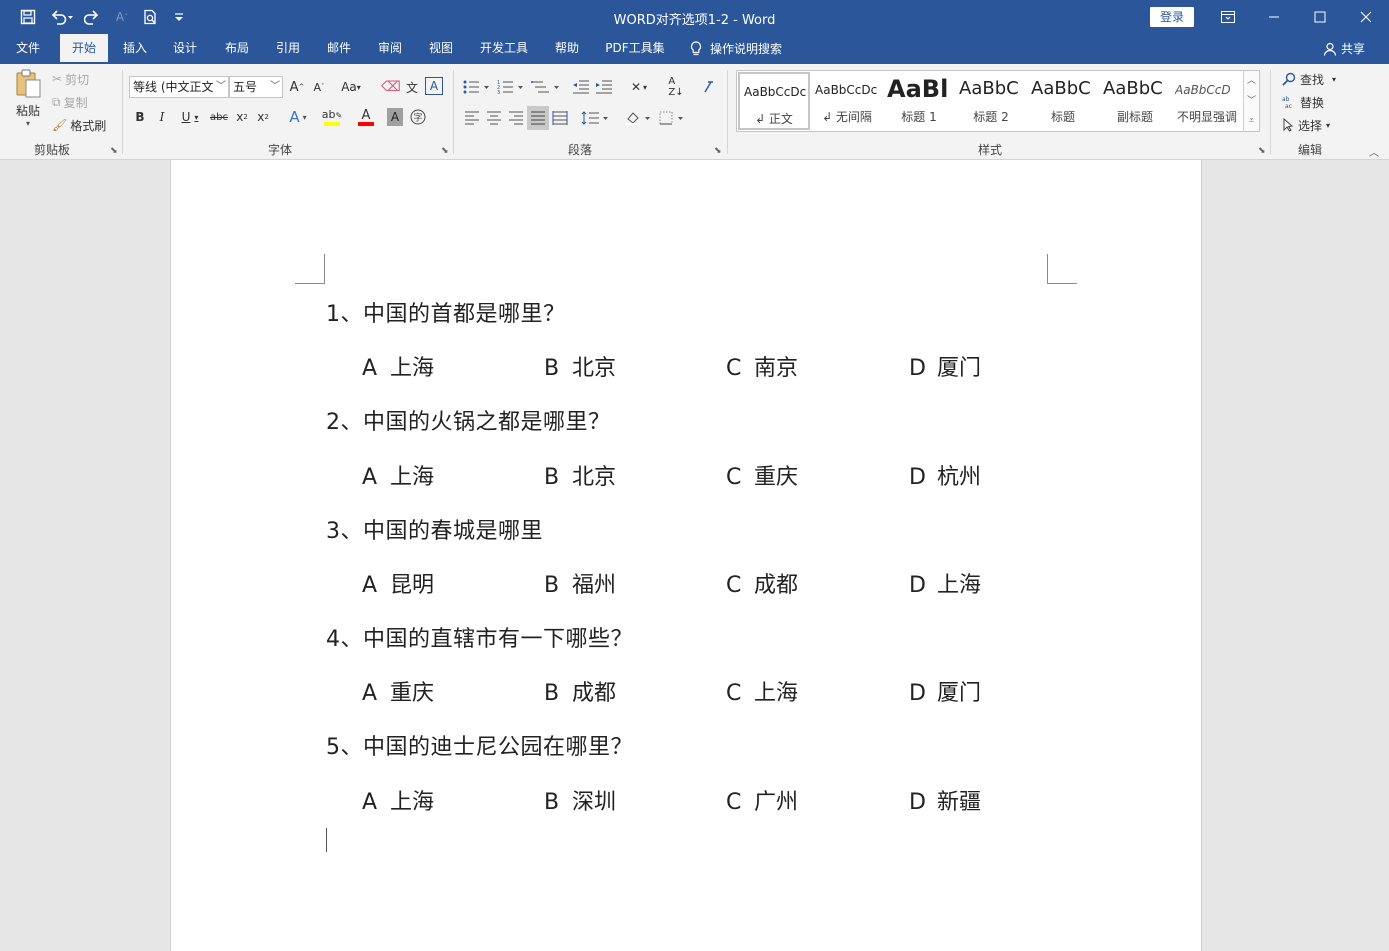 The image size is (1389, 951). I want to click on numbering-icon: 123, so click(511, 87).